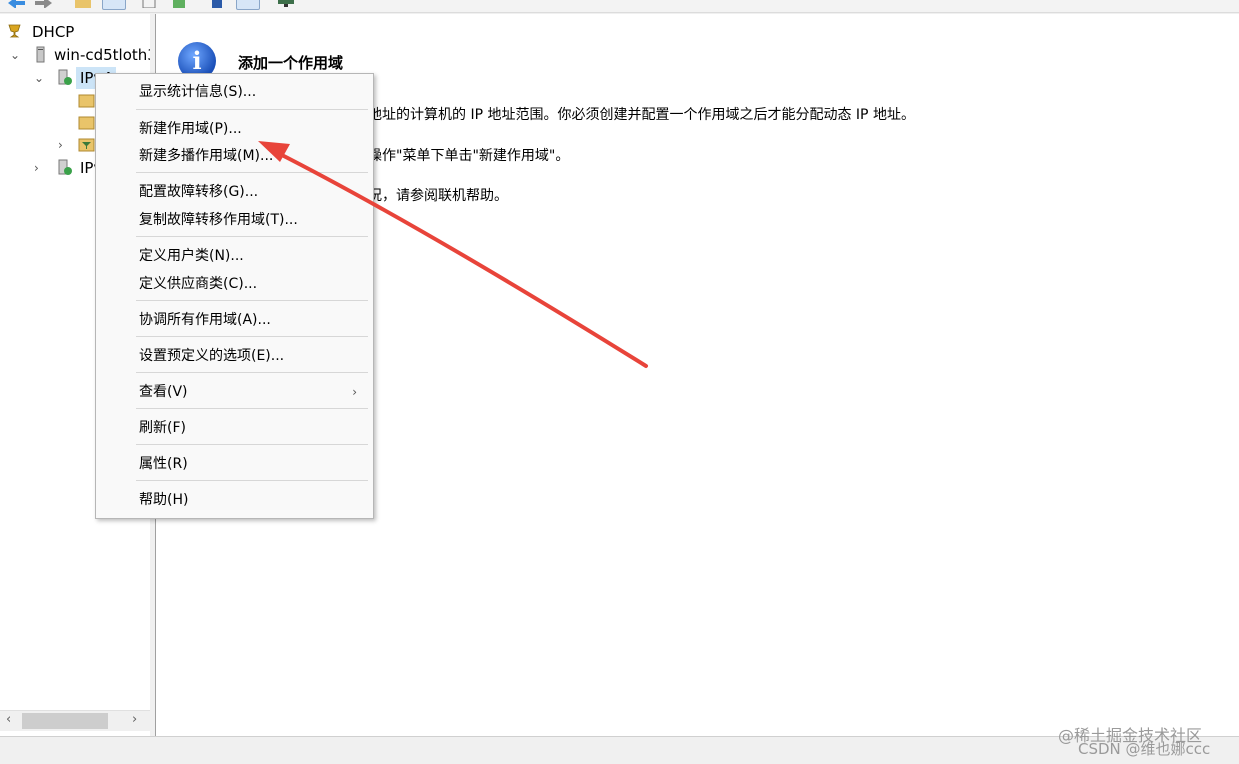 This screenshot has height=764, width=1239. What do you see at coordinates (1144, 749) in the screenshot?
I see `watermark-csdn: CSDN @维也娜ccc` at bounding box center [1144, 749].